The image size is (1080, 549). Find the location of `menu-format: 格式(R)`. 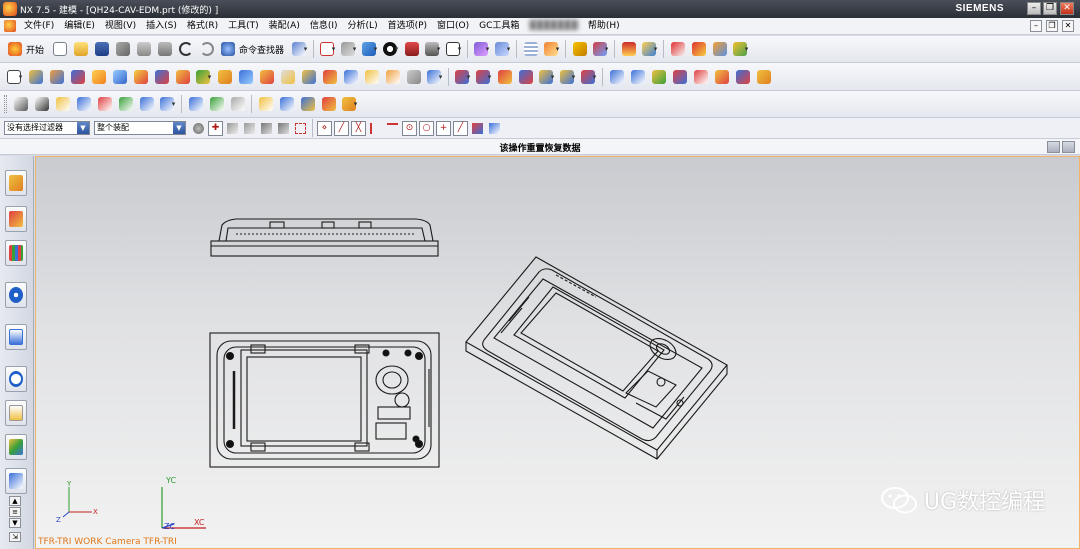

menu-format: 格式(R) is located at coordinates (202, 26).